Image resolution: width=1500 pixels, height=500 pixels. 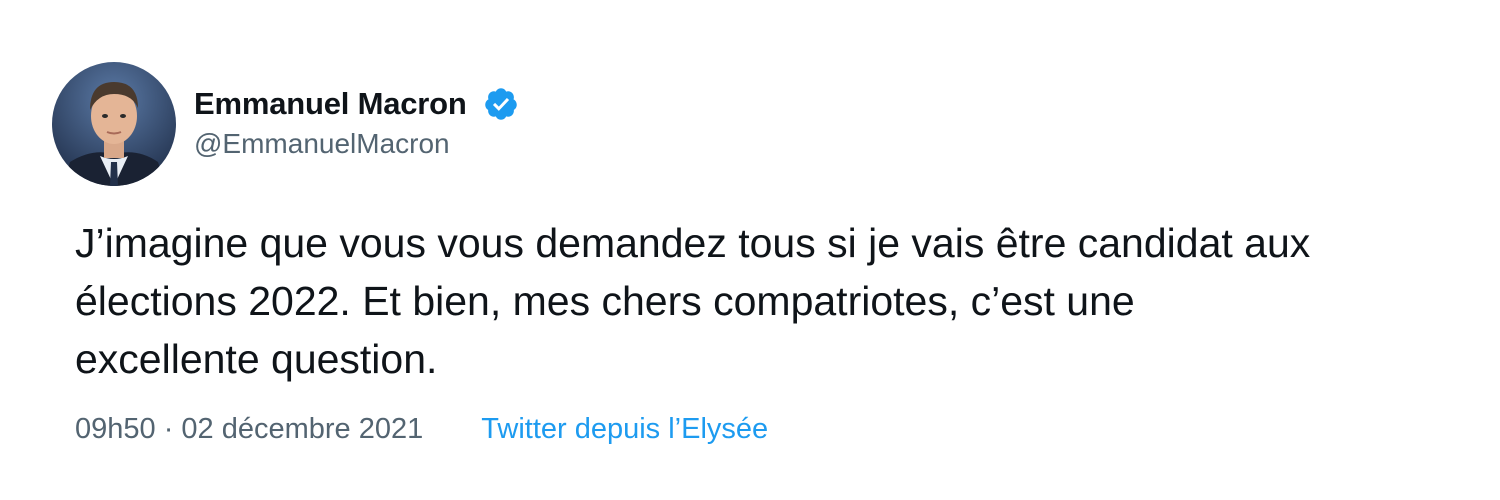 I want to click on tweet-timestamp: 09h50 · 02 décembre 2021, so click(x=249, y=429).